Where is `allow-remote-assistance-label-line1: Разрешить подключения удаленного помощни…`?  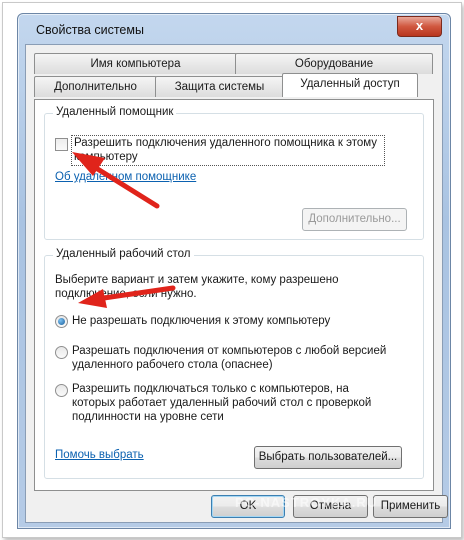
allow-remote-assistance-label-line1: Разрешить подключения удаленного помощни… is located at coordinates (225, 143).